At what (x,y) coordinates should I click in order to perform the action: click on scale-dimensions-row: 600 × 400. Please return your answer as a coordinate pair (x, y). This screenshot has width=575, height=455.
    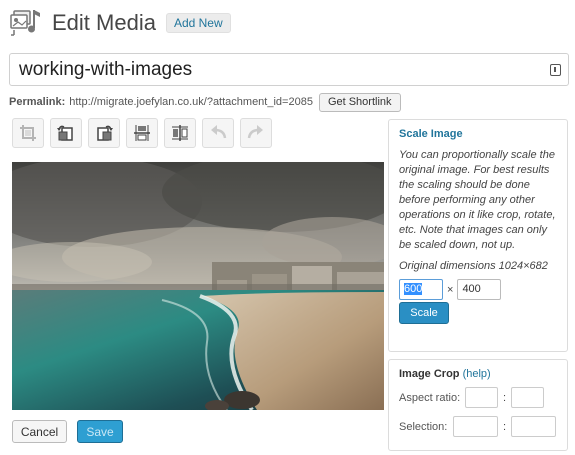
    Looking at the image, I should click on (478, 289).